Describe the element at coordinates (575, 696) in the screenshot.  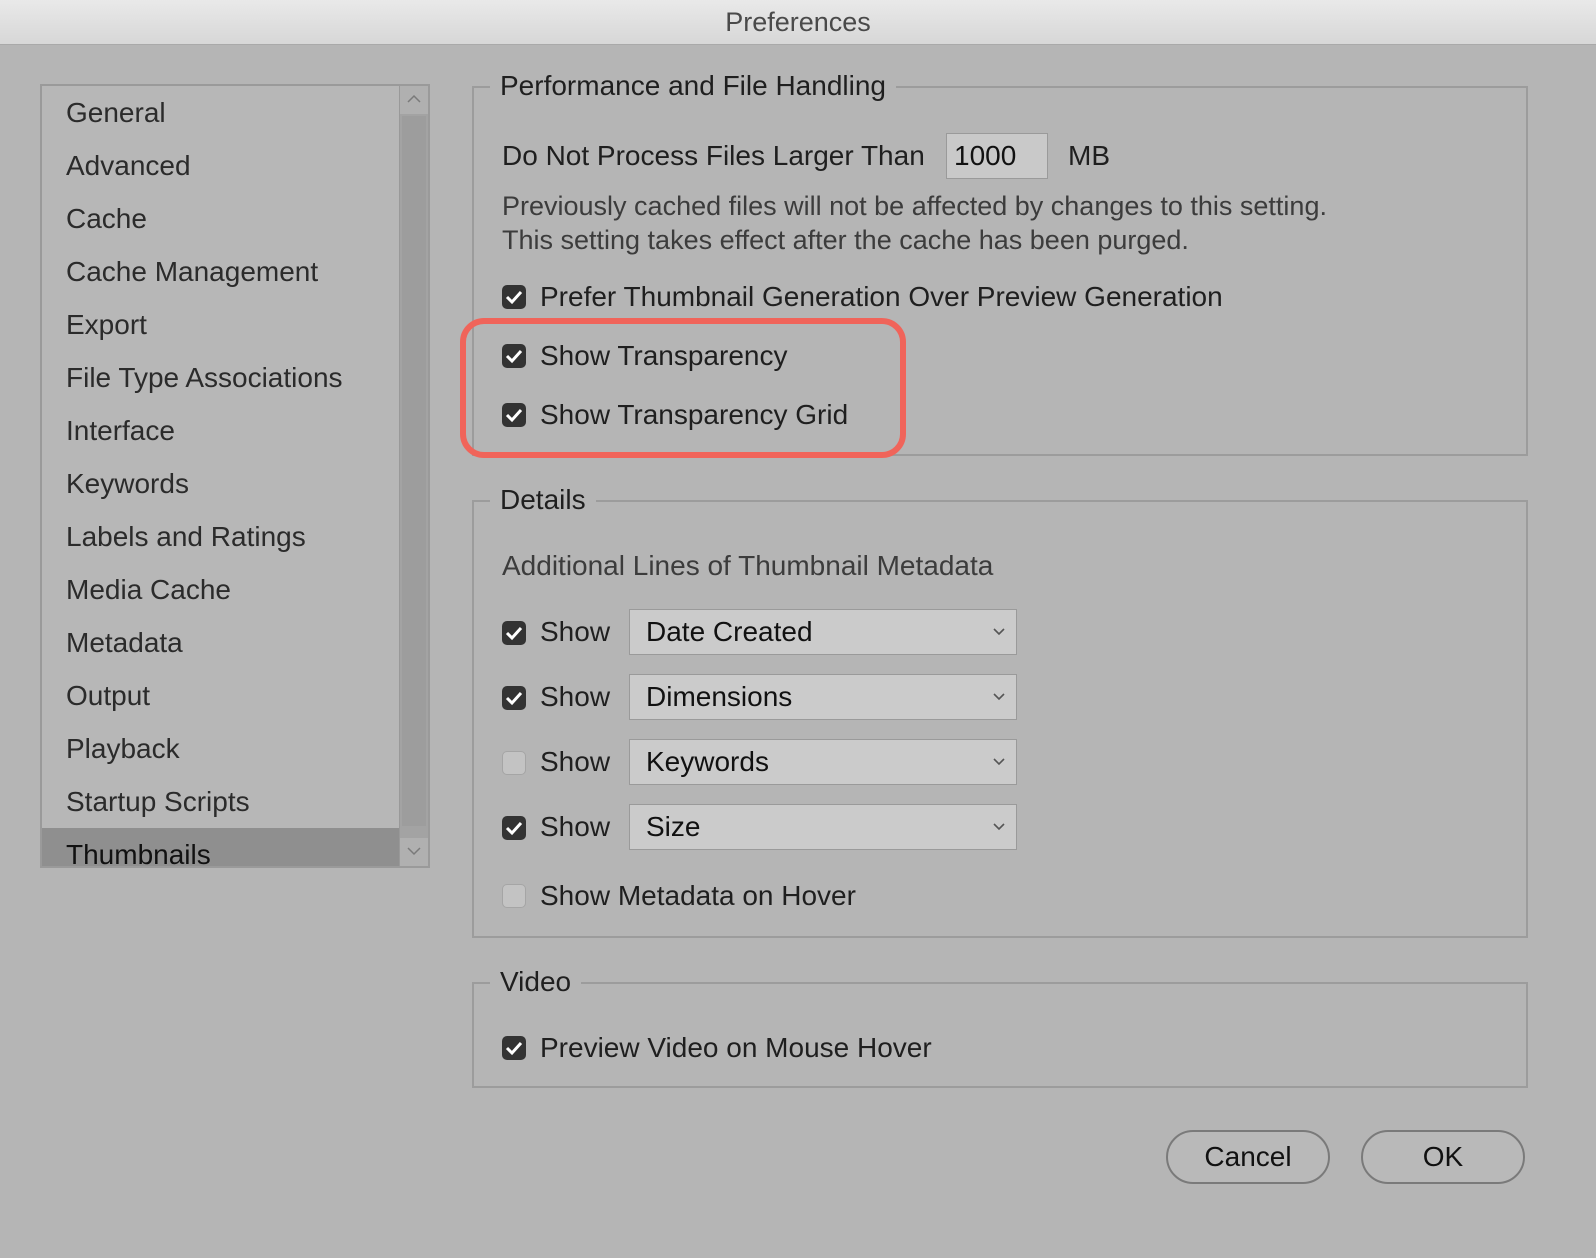
I see `metadata-row-2-show-label: Show` at that location.